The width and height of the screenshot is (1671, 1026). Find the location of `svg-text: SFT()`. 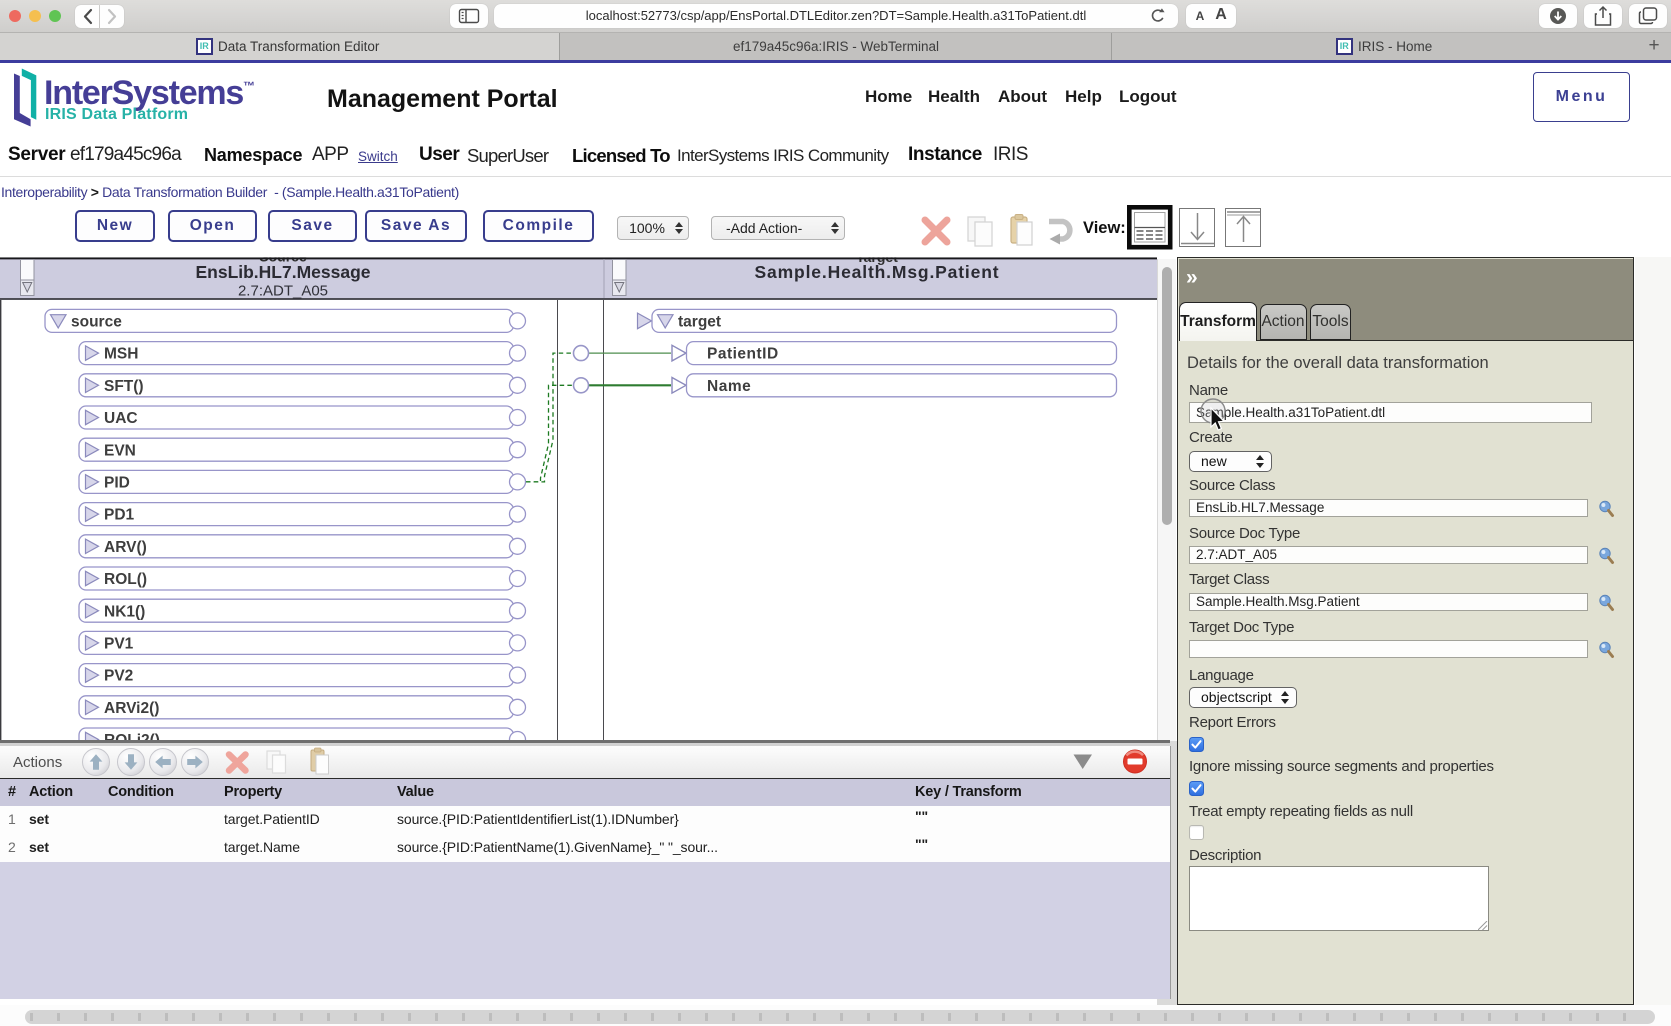

svg-text: SFT() is located at coordinates (124, 386).